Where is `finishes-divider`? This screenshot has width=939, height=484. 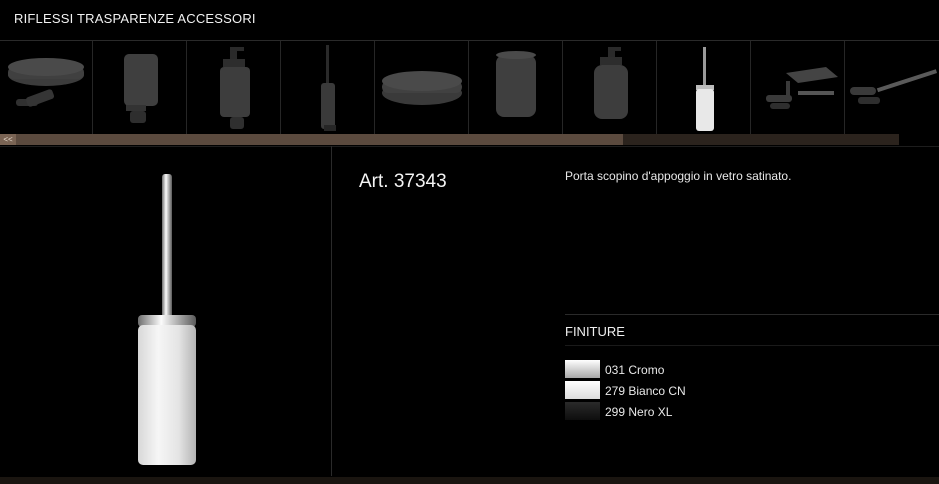 finishes-divider is located at coordinates (752, 314).